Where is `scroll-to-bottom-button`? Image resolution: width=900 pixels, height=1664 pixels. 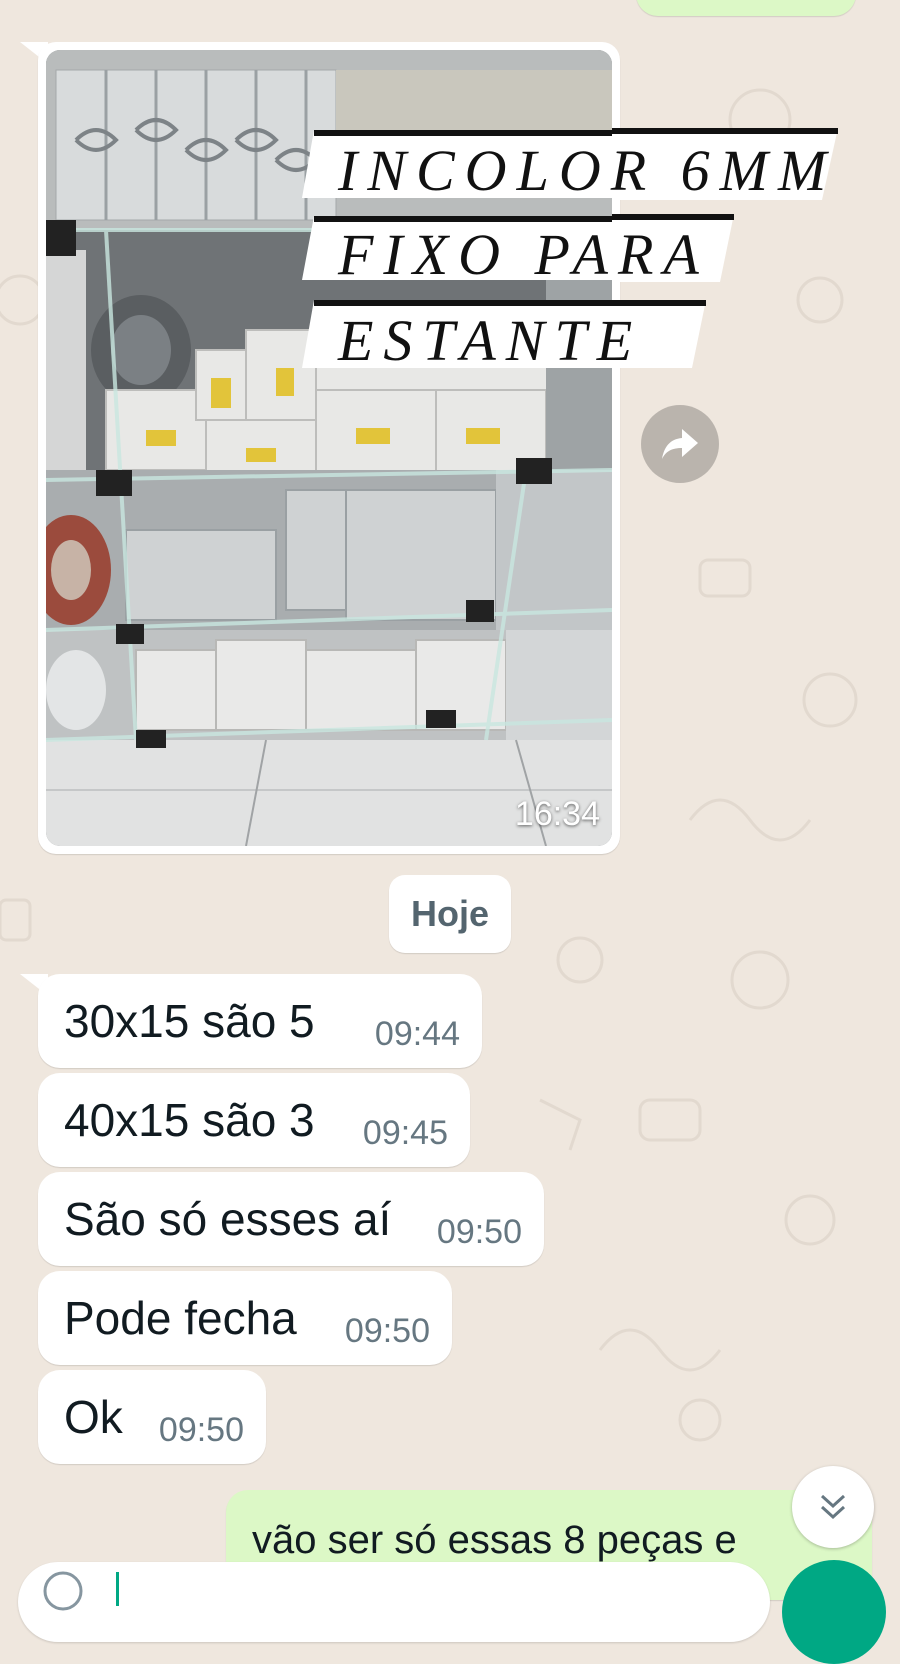
scroll-to-bottom-button is located at coordinates (833, 1507).